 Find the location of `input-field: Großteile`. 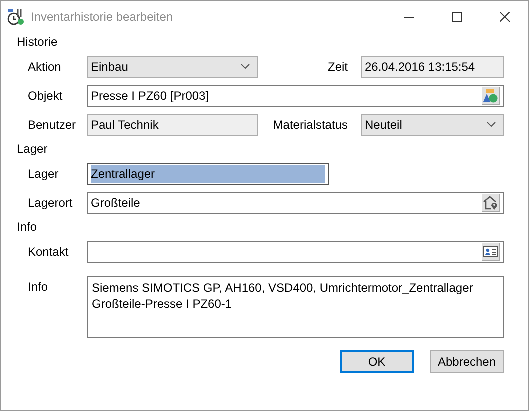

input-field: Großteile is located at coordinates (295, 203).